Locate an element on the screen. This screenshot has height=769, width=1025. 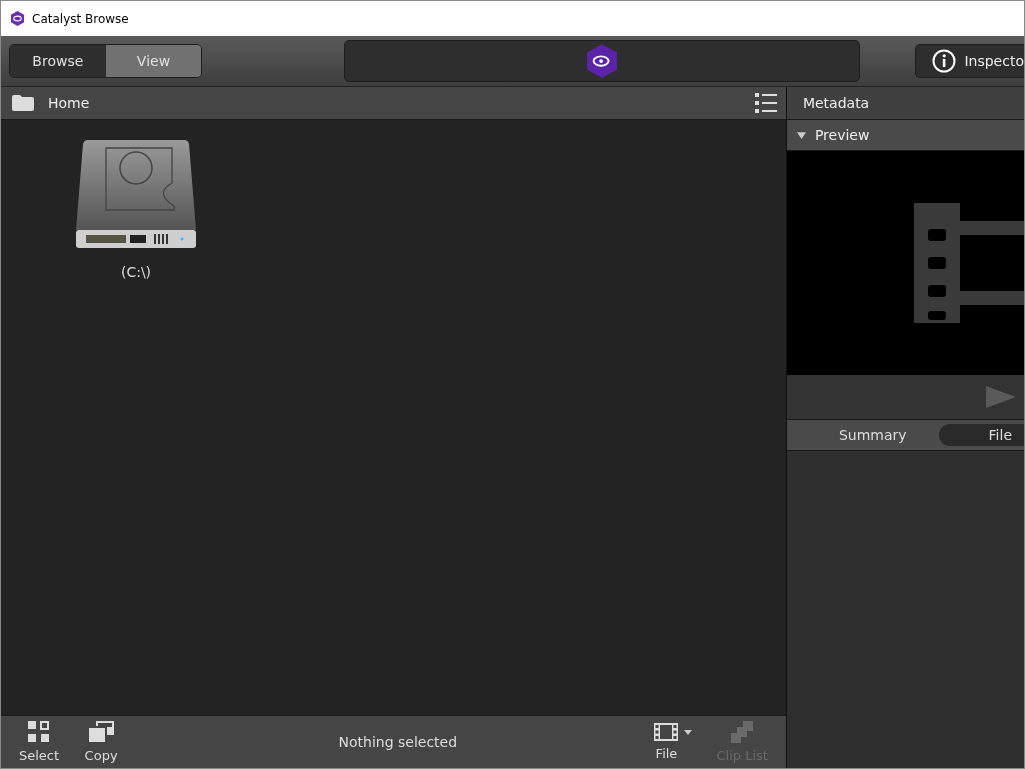
copy-button: Copy is located at coordinates (101, 742).